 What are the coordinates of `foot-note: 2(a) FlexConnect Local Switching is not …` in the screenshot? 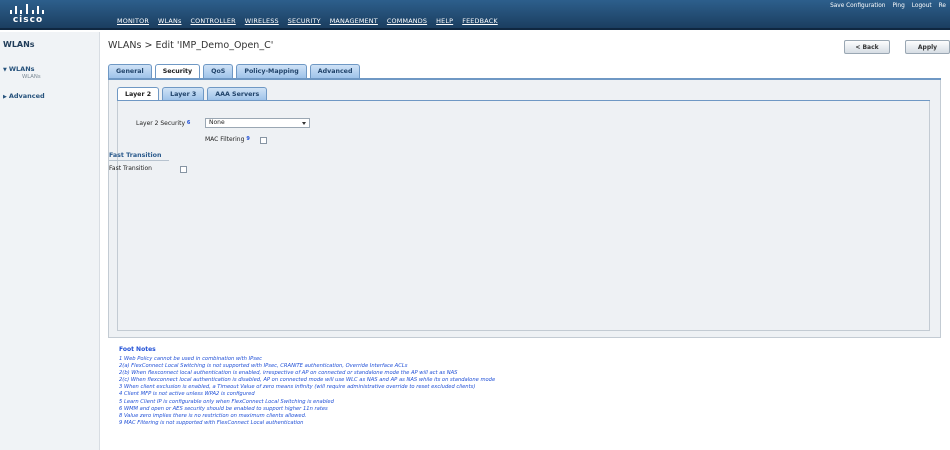 It's located at (263, 366).